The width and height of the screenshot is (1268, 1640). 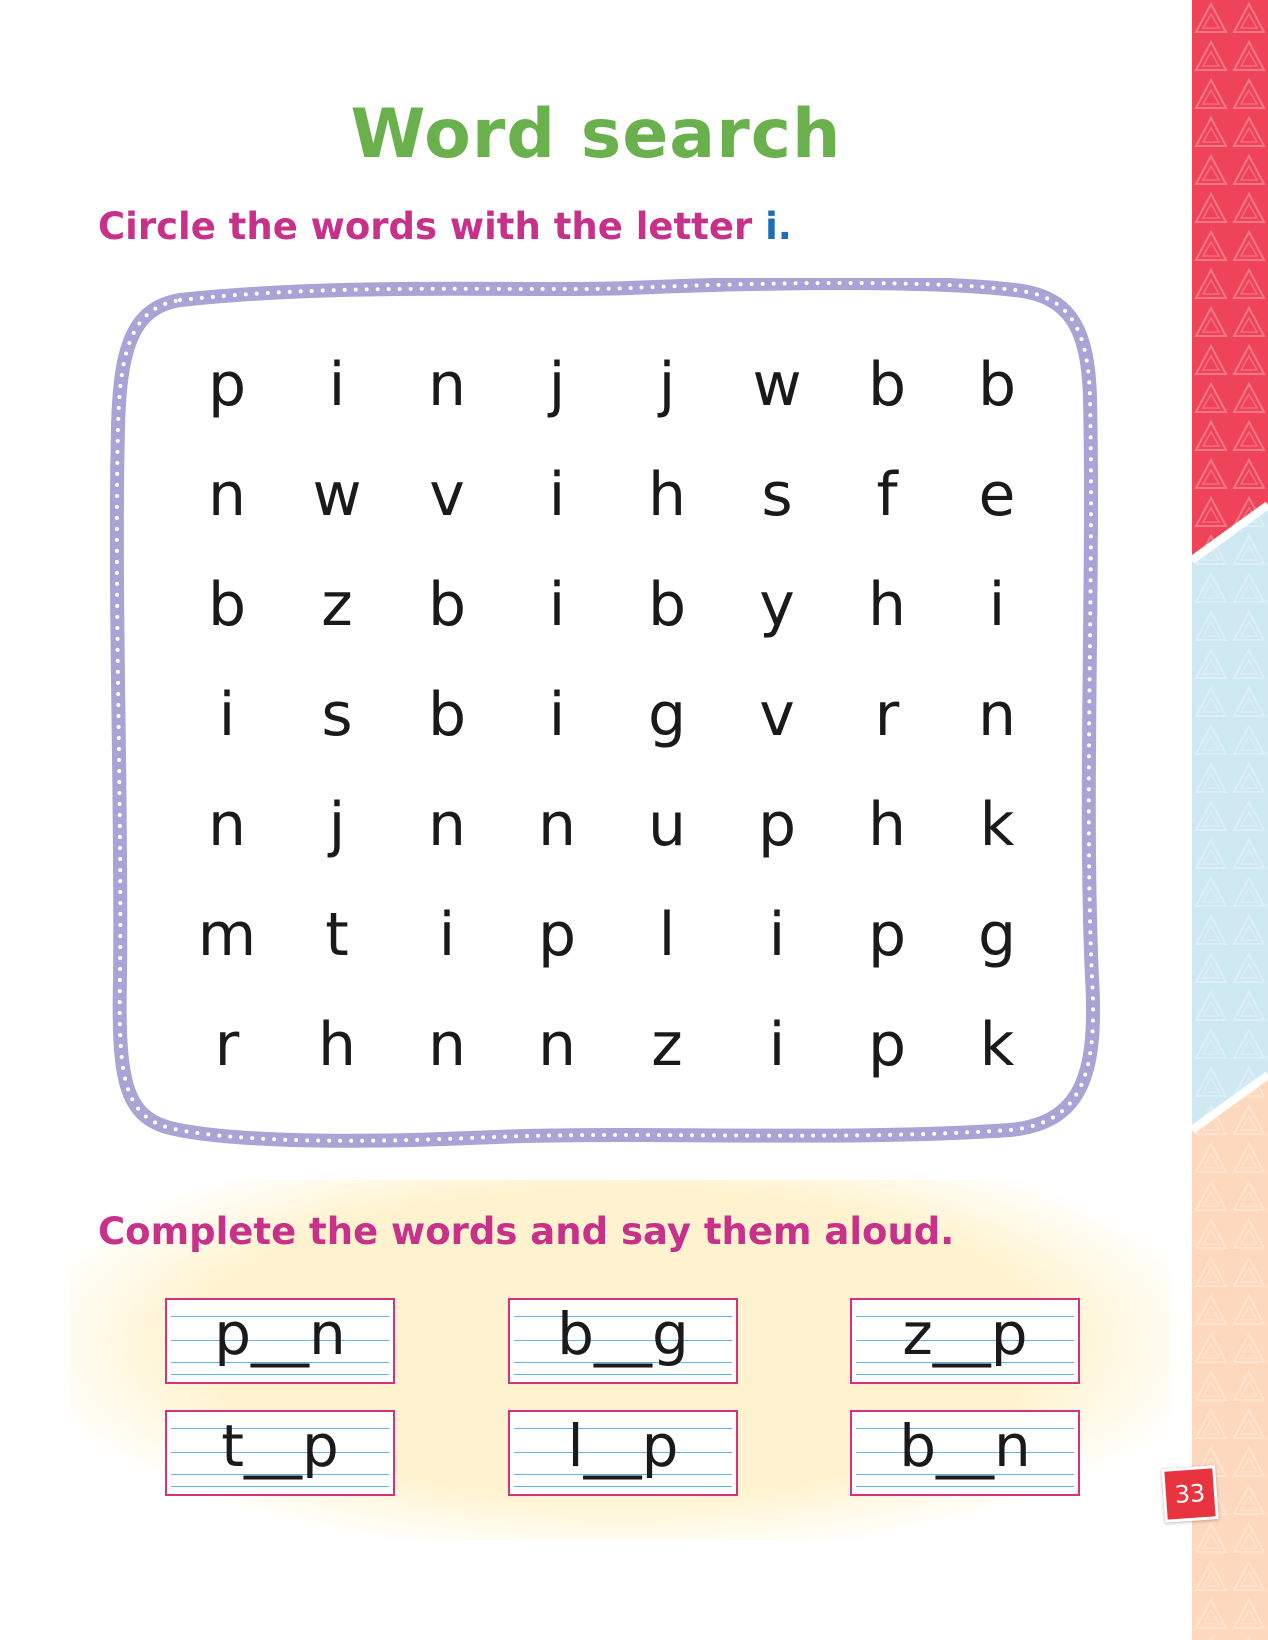 I want to click on grid-row: bzbibyhi, so click(x=612, y=605).